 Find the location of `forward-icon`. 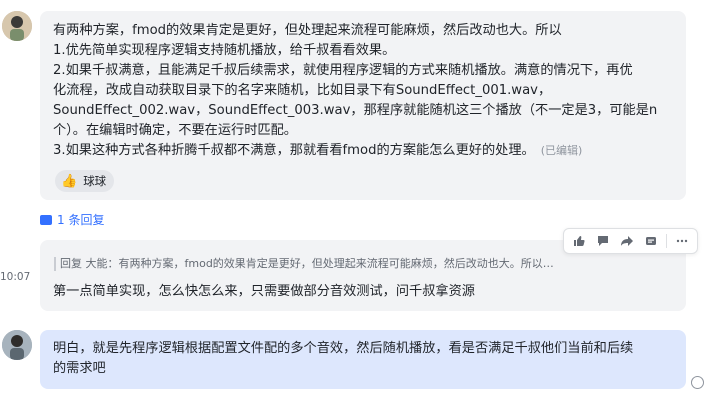

forward-icon is located at coordinates (627, 241).